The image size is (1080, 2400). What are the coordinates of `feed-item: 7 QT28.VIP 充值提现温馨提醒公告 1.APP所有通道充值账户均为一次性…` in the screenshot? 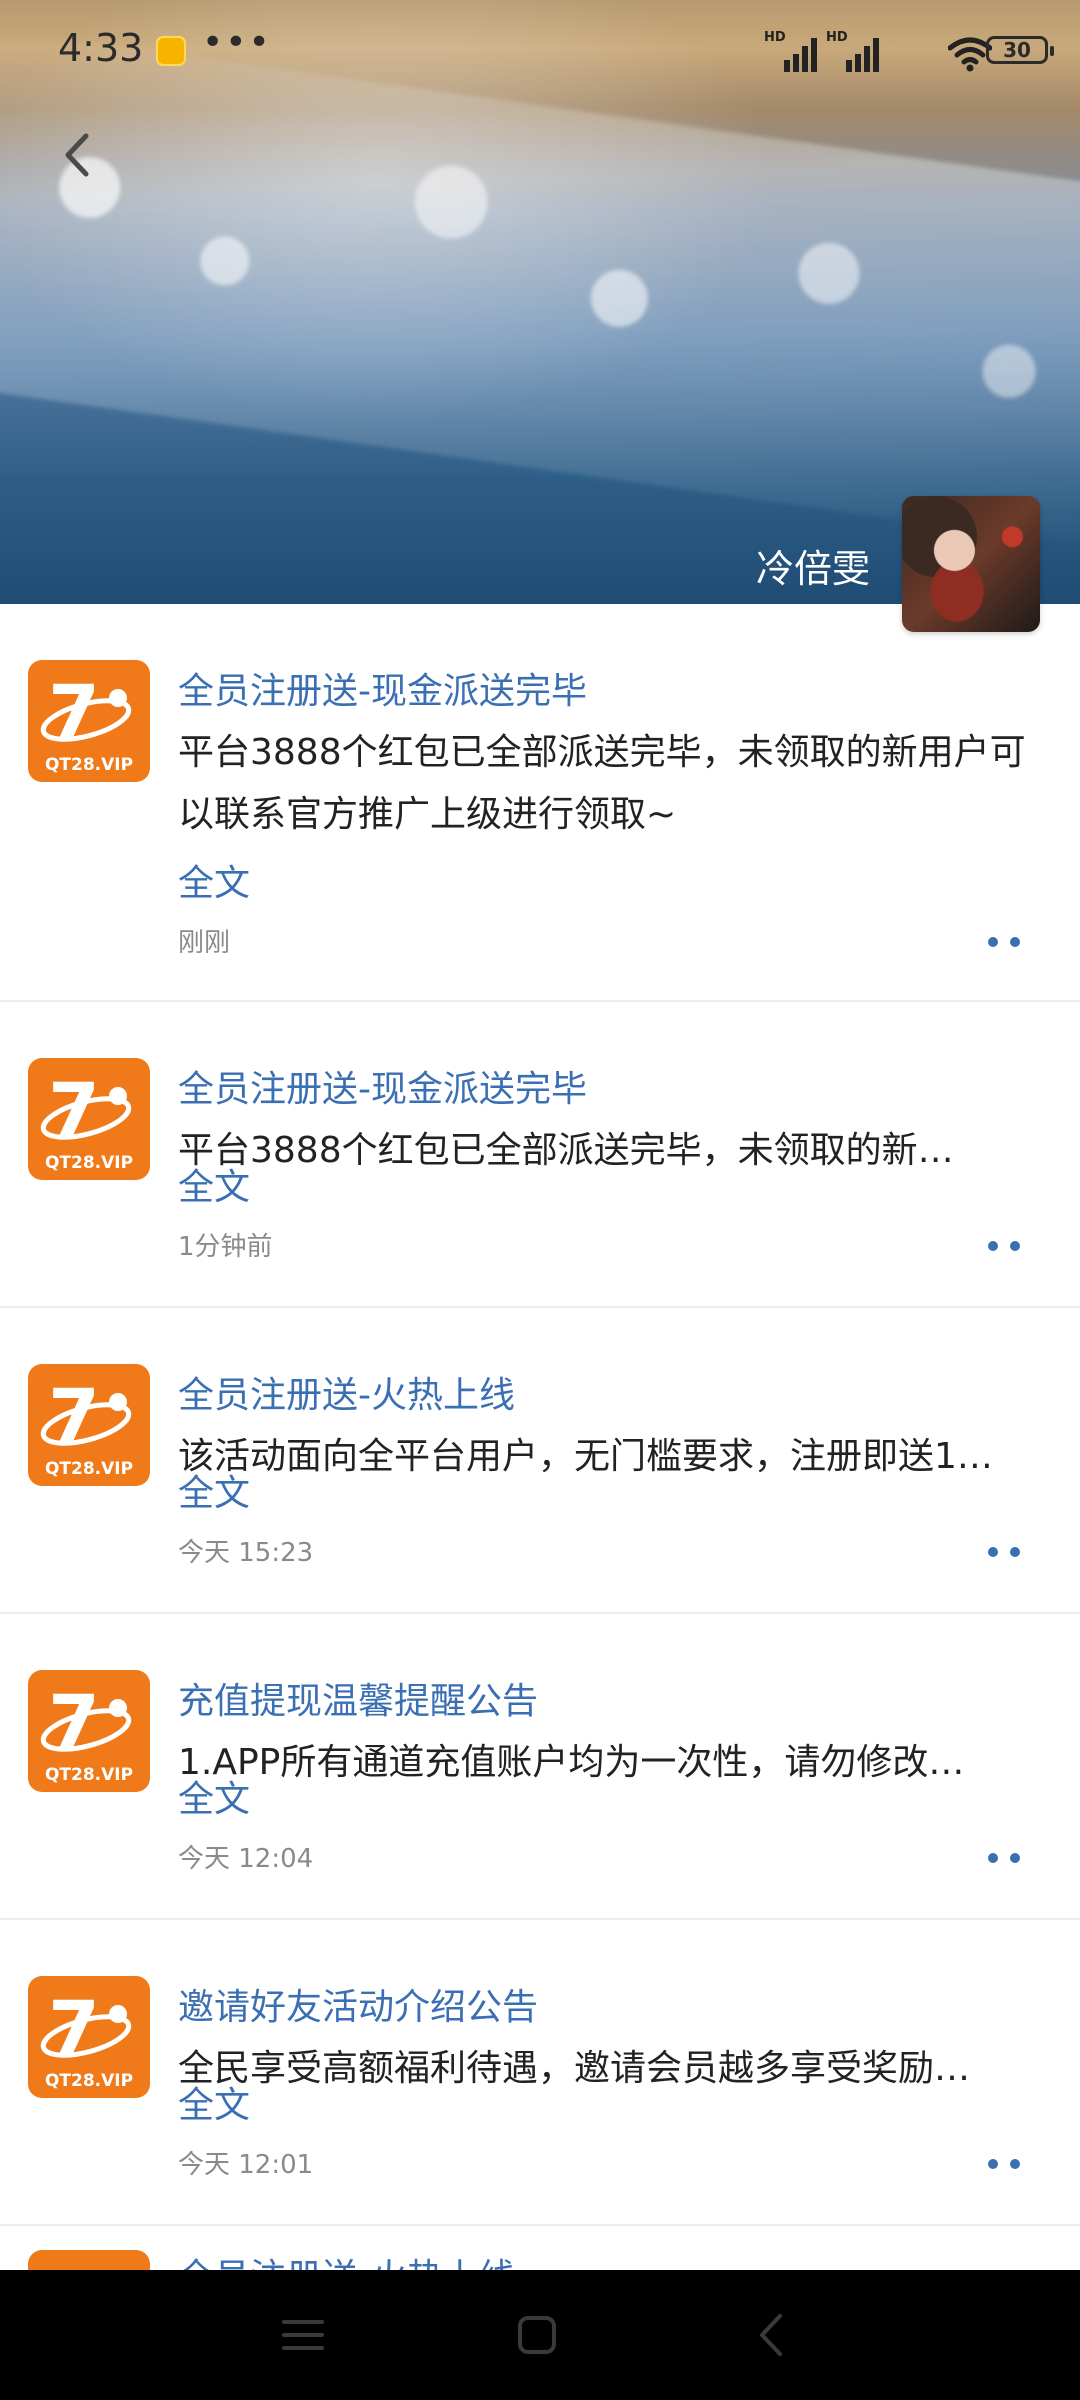 It's located at (540, 1767).